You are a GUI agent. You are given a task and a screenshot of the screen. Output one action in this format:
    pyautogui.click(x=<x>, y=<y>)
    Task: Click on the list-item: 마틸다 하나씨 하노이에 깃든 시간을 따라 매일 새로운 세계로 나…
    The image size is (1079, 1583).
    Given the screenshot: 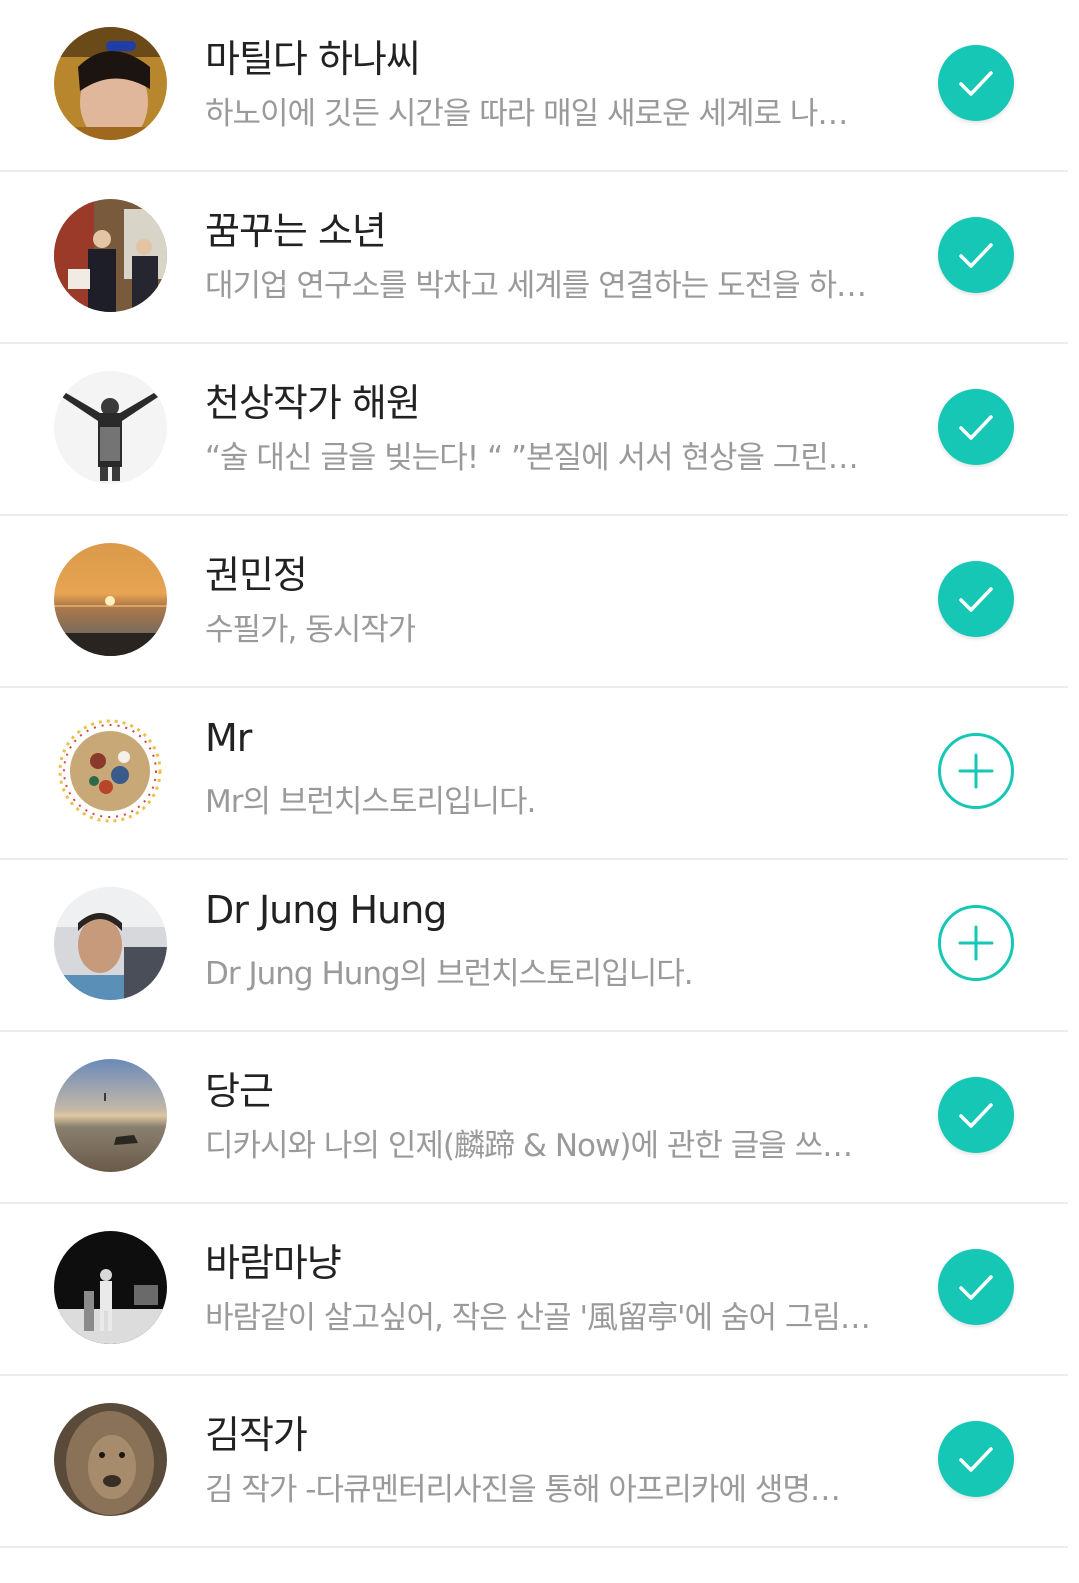 What is the action you would take?
    pyautogui.click(x=534, y=86)
    